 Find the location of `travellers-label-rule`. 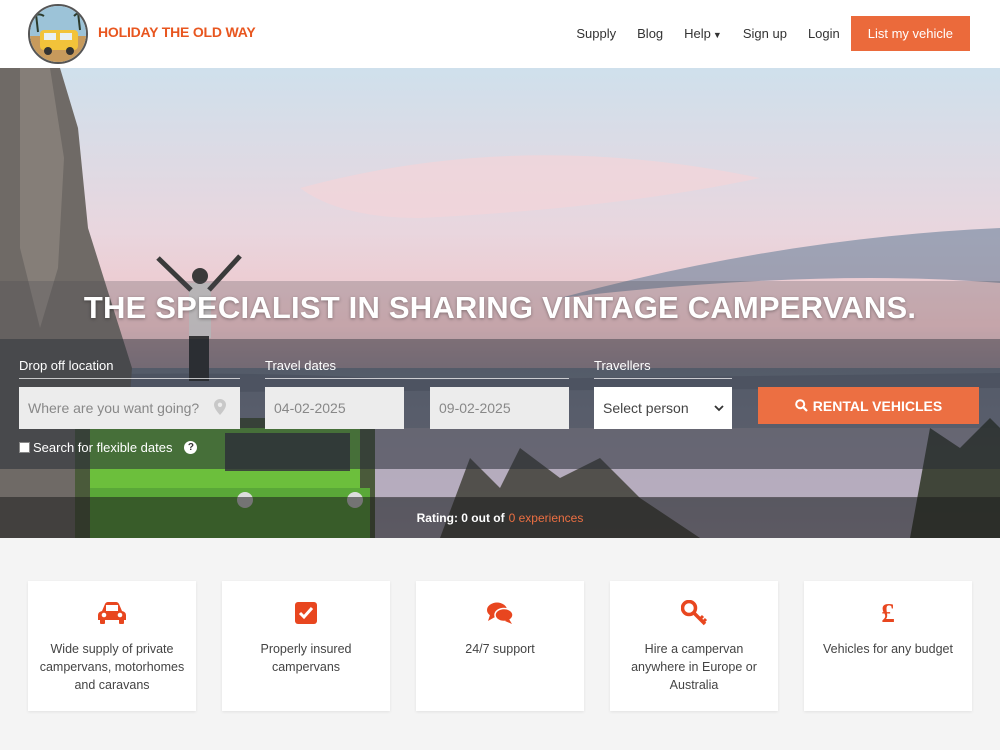

travellers-label-rule is located at coordinates (663, 378).